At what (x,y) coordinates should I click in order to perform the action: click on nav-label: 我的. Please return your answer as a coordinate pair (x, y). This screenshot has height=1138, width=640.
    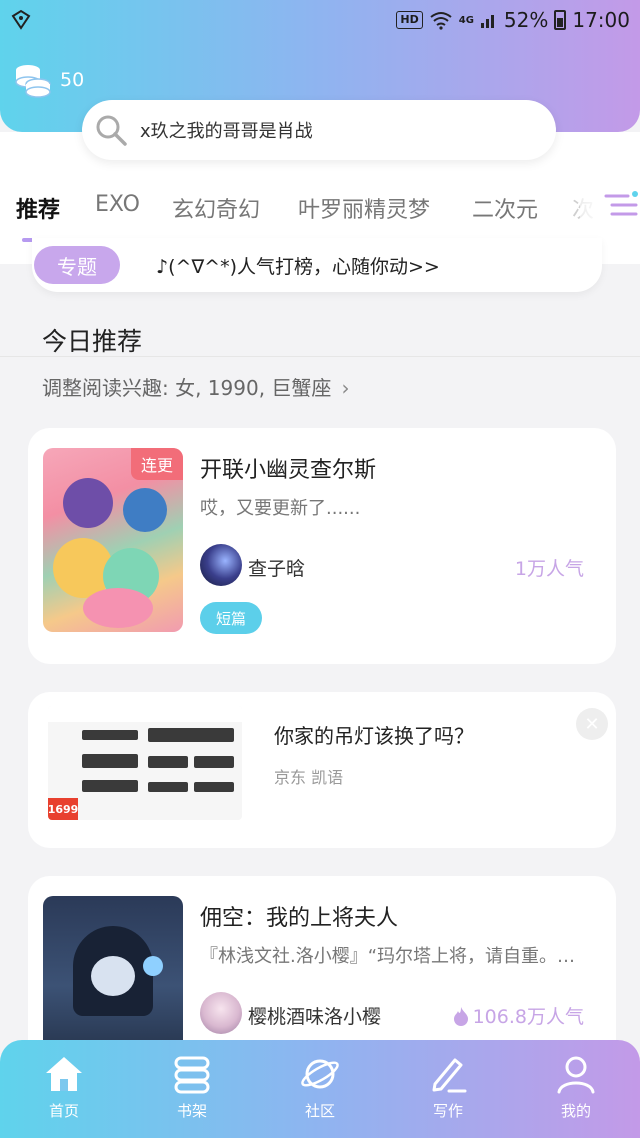
    Looking at the image, I should click on (575, 1111).